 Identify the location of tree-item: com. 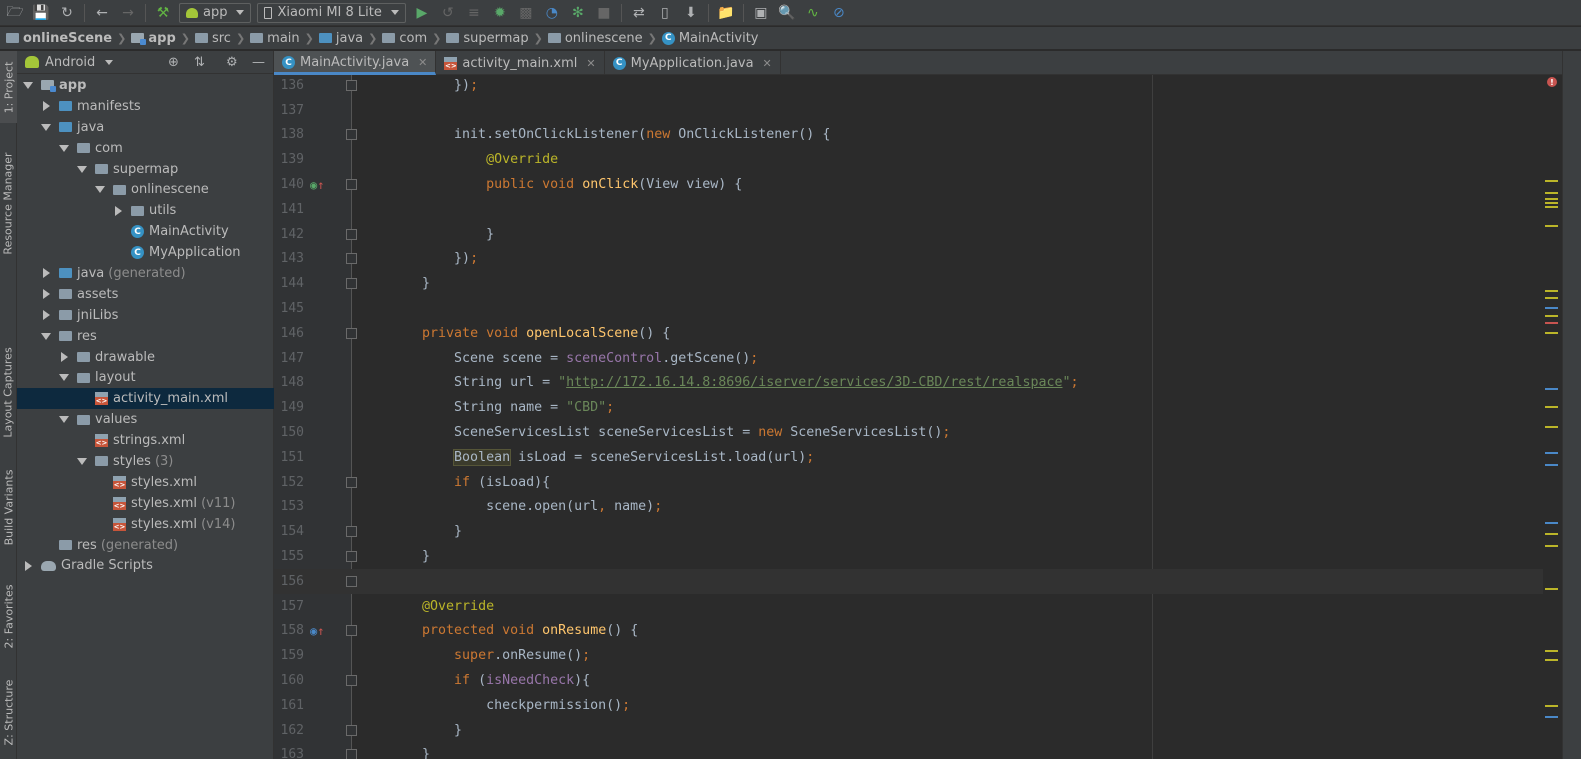
(145, 148).